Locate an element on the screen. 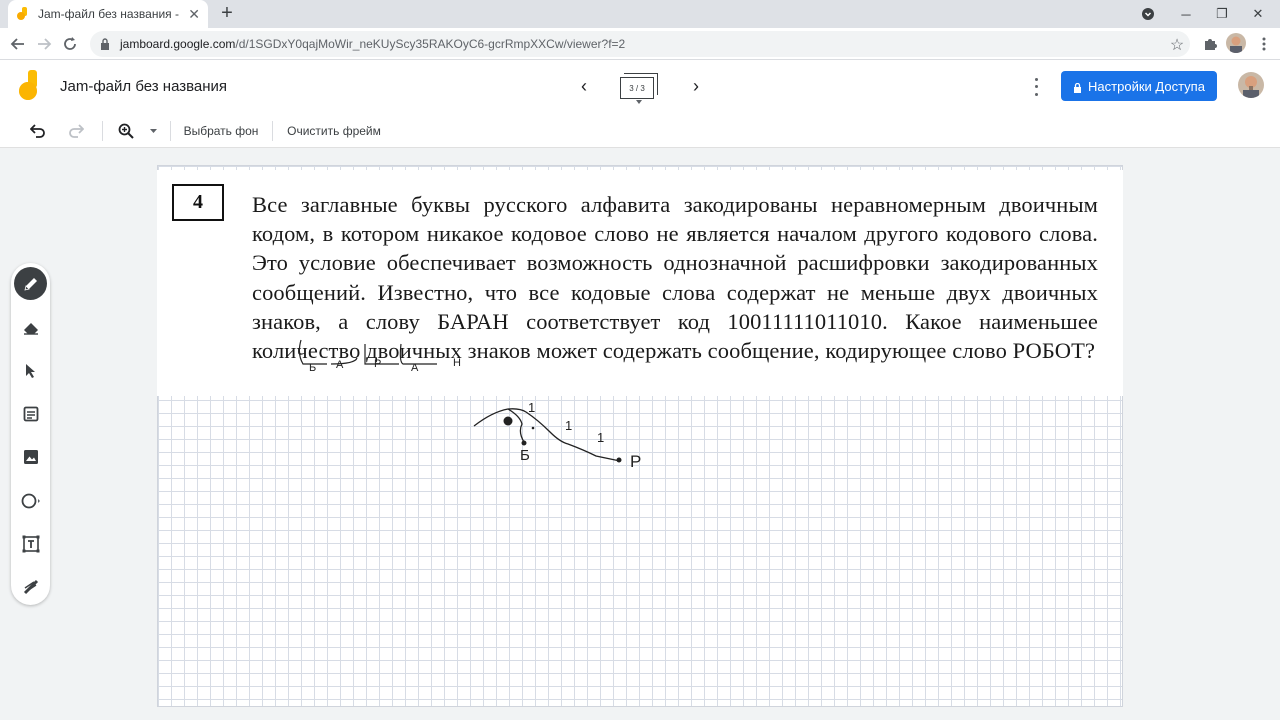  image-icon is located at coordinates (30, 456).